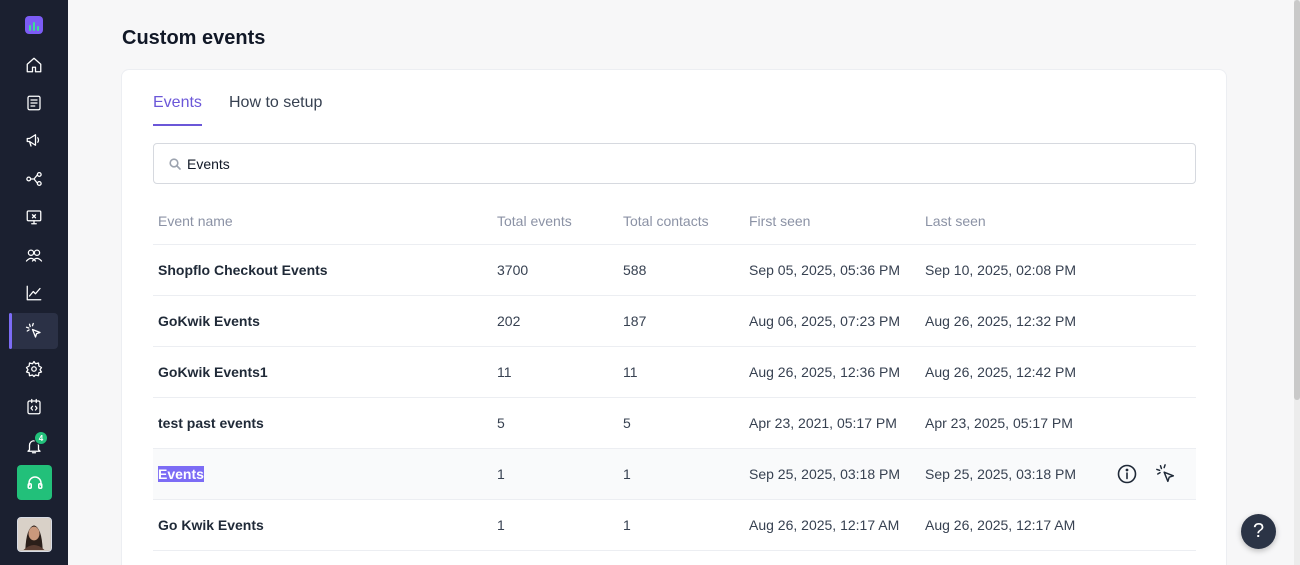 This screenshot has width=1300, height=565. What do you see at coordinates (824, 525) in the screenshot?
I see `first-seen: Aug 26, 2025, 12:17 AM` at bounding box center [824, 525].